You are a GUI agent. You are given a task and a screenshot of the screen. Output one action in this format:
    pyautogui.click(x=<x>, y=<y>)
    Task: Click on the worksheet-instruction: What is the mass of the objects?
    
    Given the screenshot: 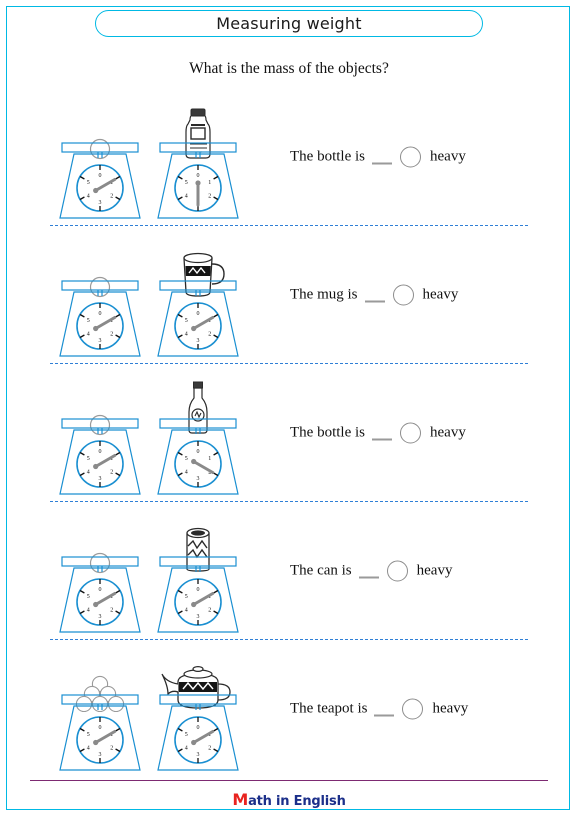 What is the action you would take?
    pyautogui.click(x=289, y=68)
    